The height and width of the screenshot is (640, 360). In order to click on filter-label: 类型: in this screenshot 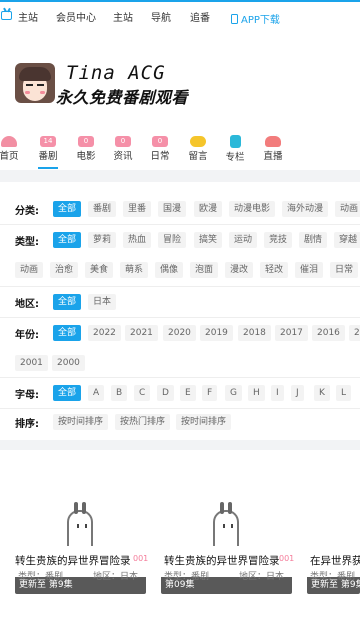, I will do `click(27, 242)`.